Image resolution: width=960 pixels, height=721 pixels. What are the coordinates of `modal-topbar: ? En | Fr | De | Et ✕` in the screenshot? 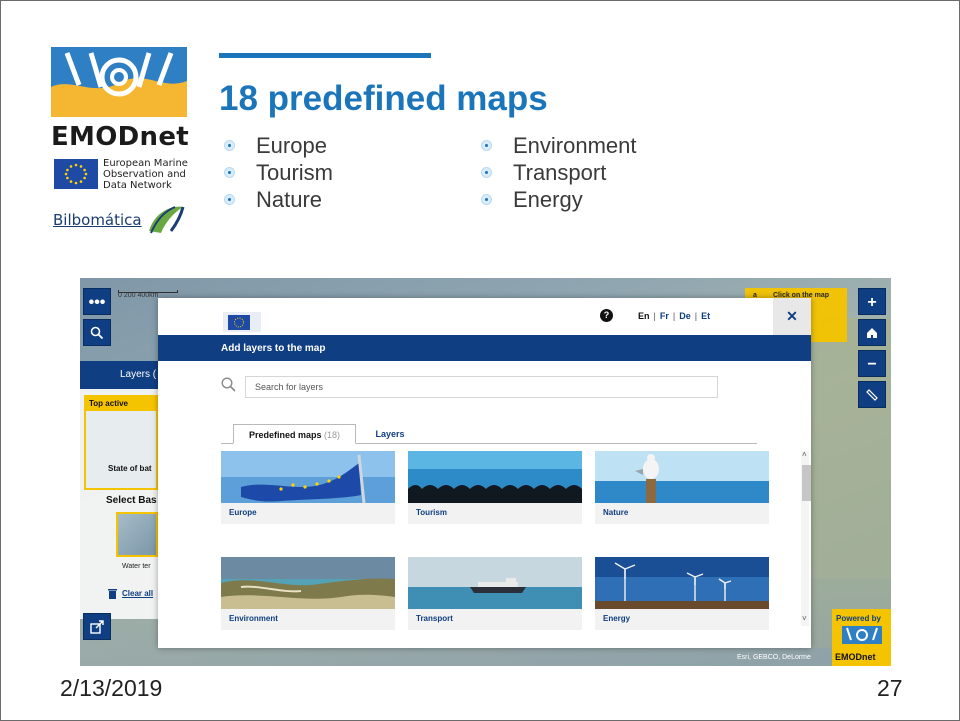 It's located at (484, 316).